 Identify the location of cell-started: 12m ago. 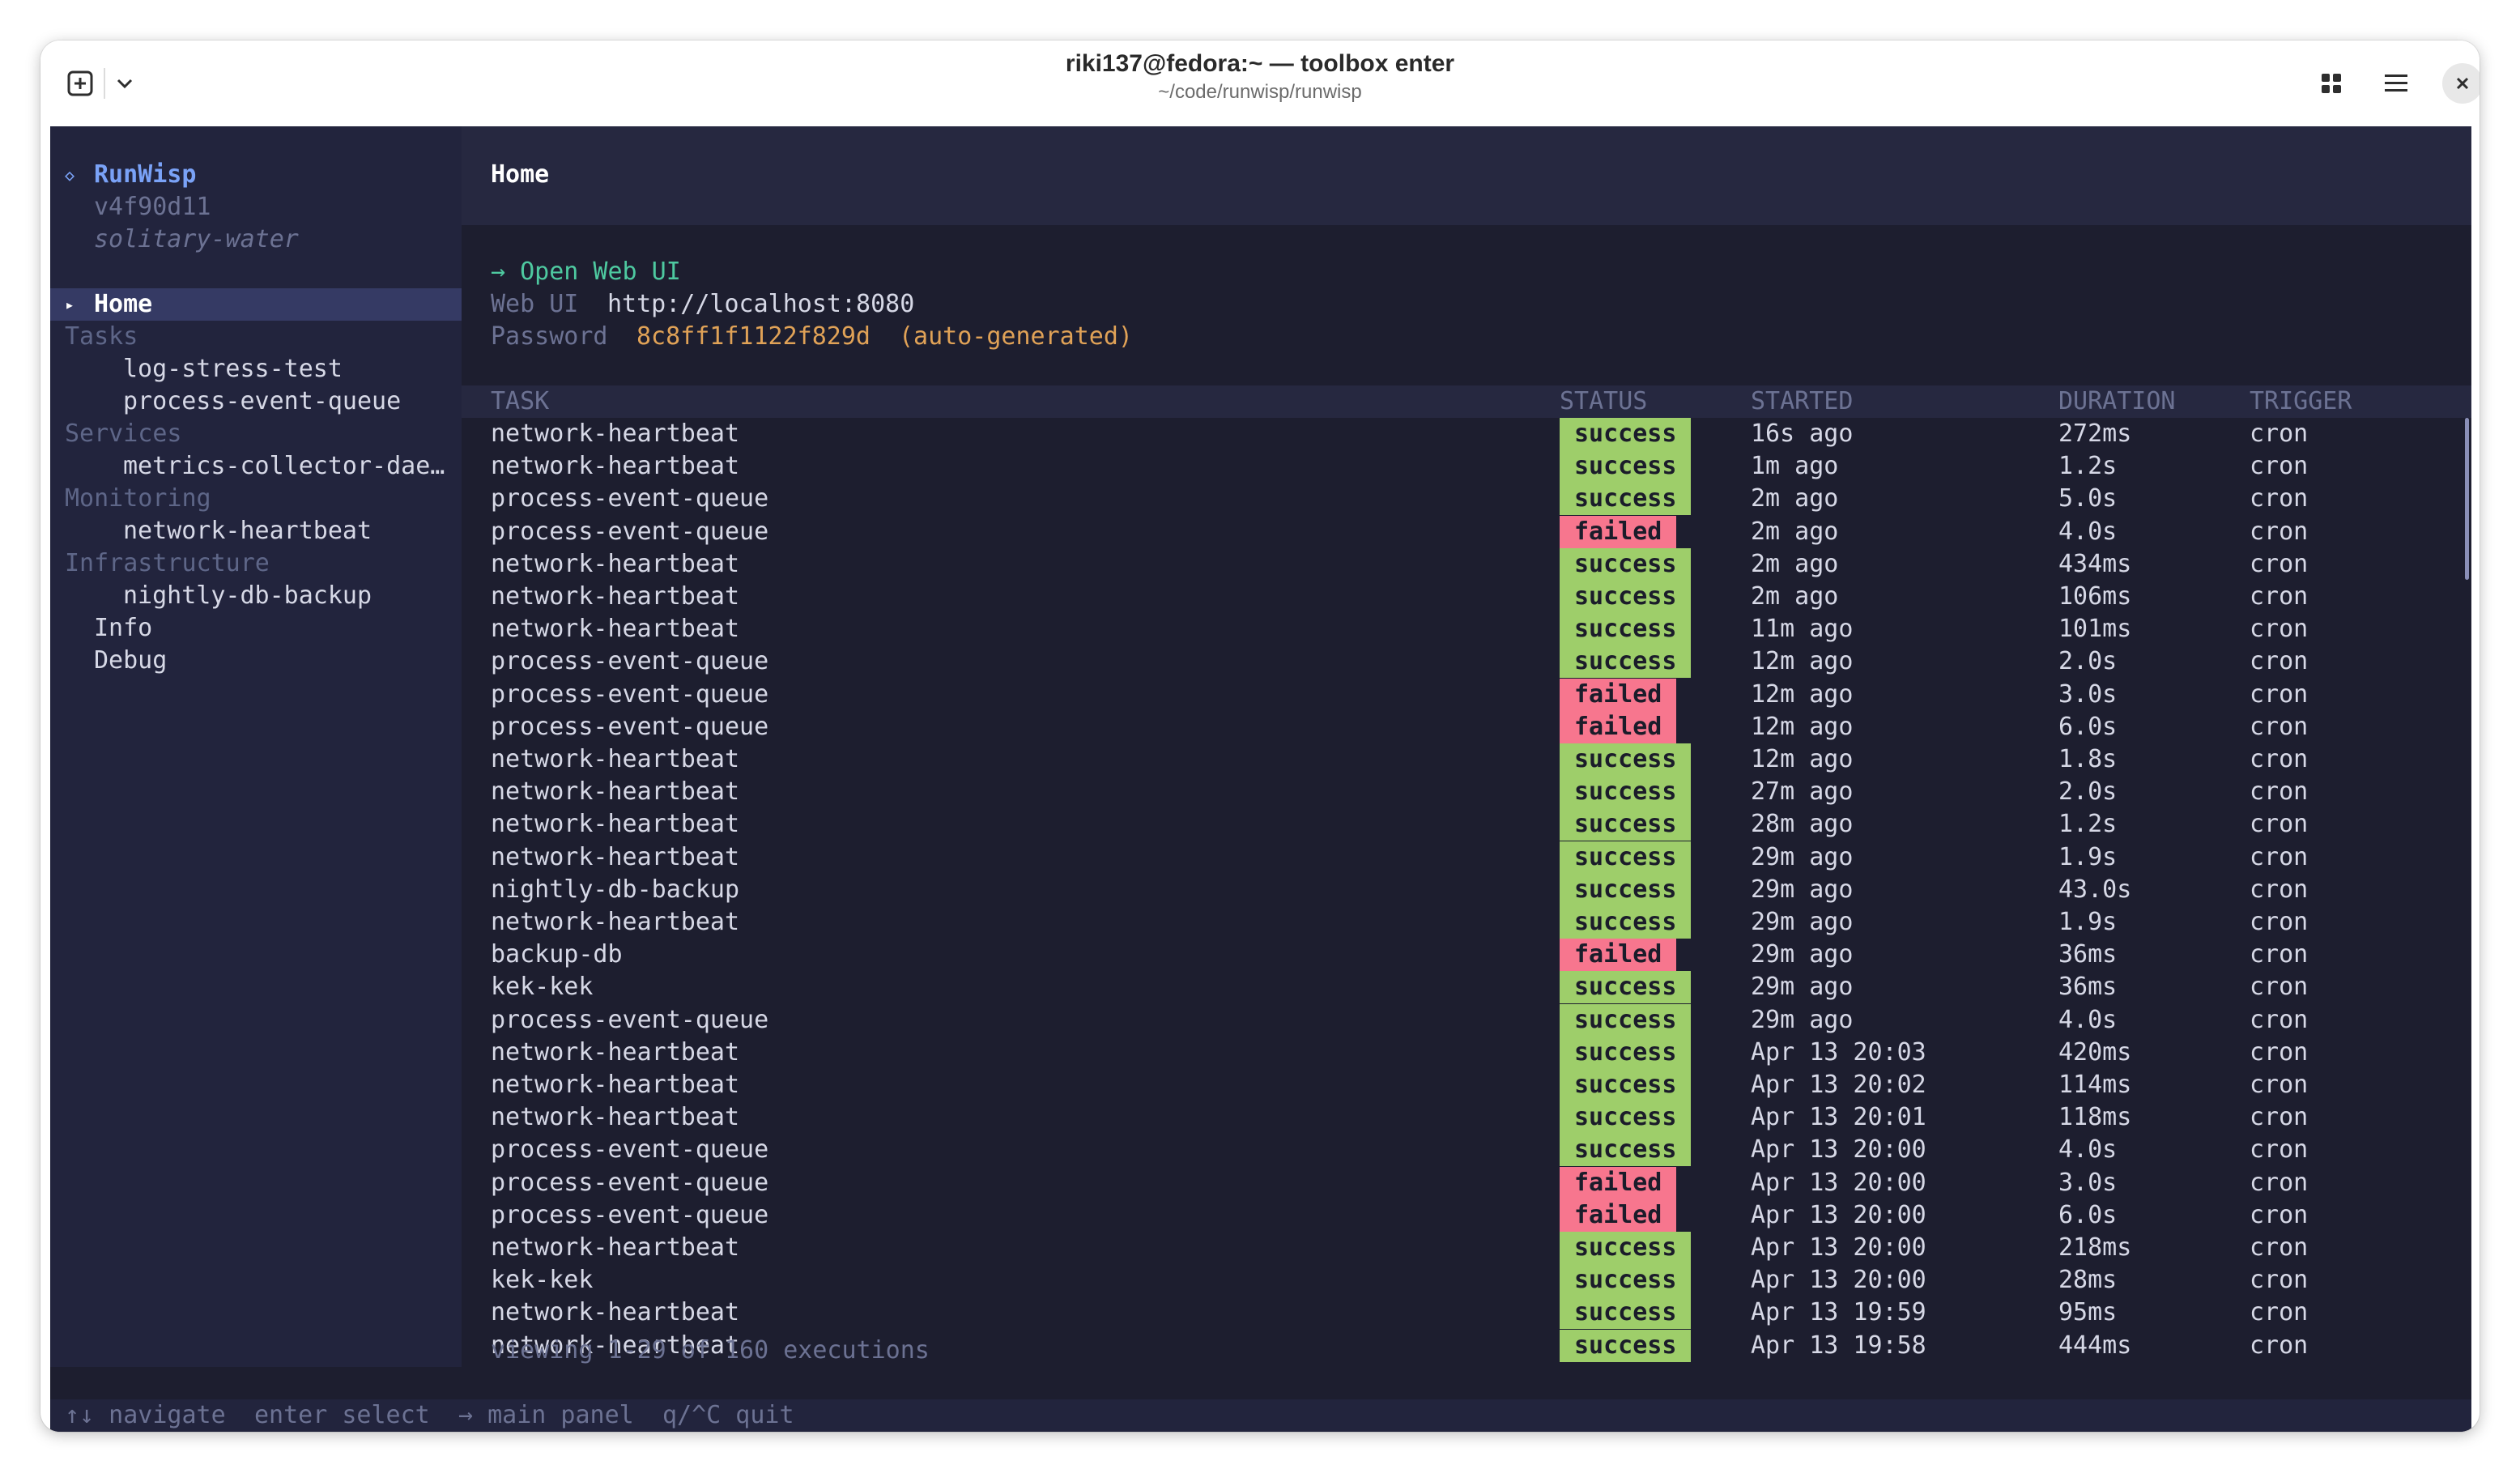
(1802, 759).